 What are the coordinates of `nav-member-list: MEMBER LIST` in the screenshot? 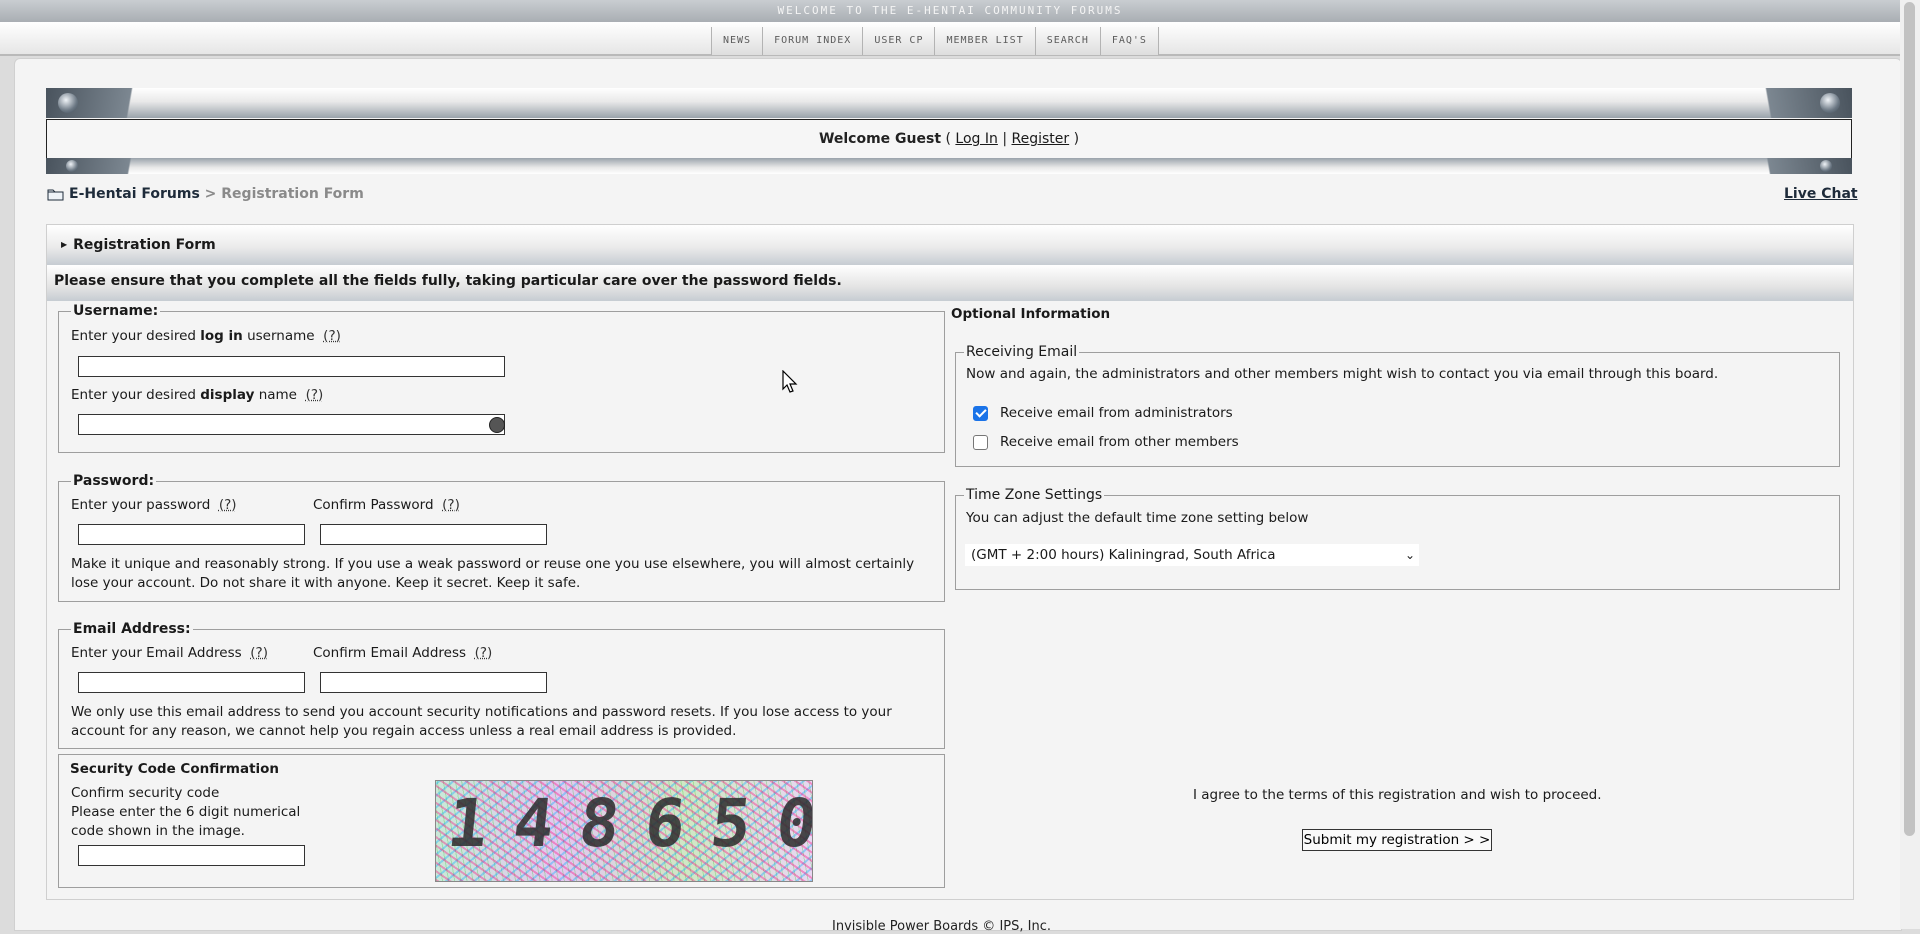 It's located at (985, 41).